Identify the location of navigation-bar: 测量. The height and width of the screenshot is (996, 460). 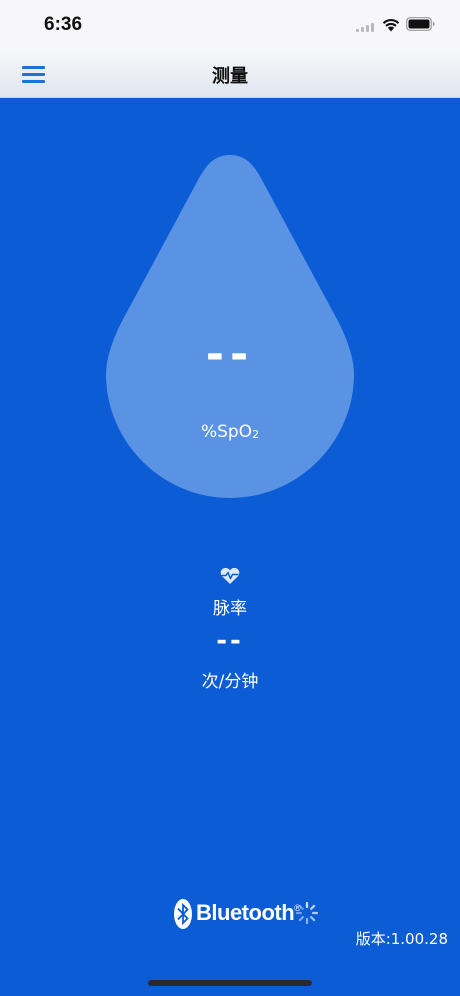
(230, 74).